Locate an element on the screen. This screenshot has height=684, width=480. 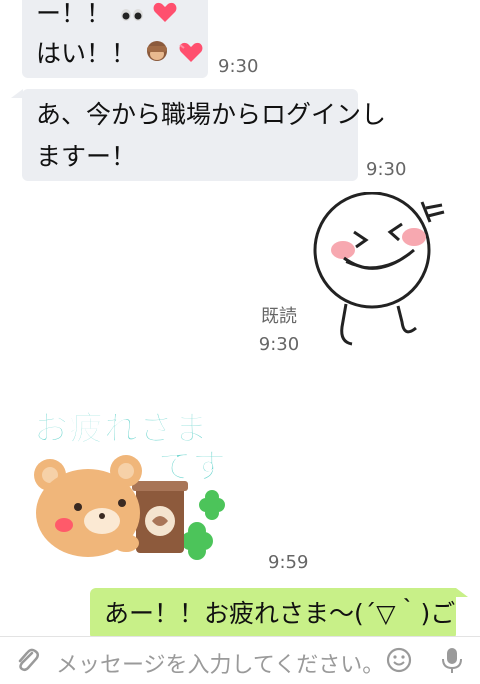
message-bubble-outgoing: あー！！お疲れさま〜(´▽｀)ご is located at coordinates (273, 614).